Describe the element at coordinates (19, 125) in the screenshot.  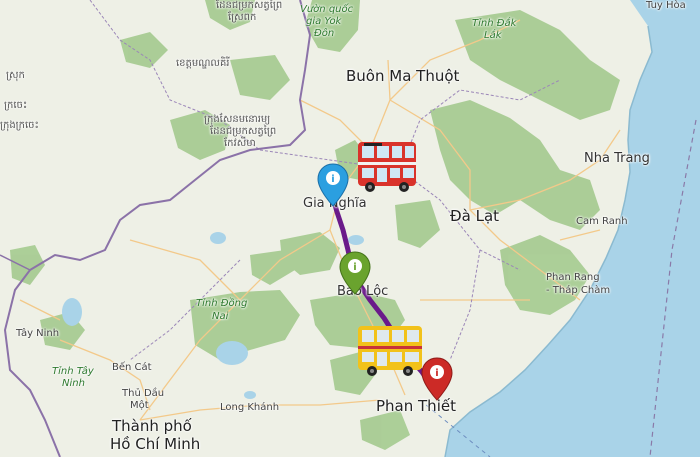
I see `khmer-label-9: ក្រុងក្រចេះ` at that location.